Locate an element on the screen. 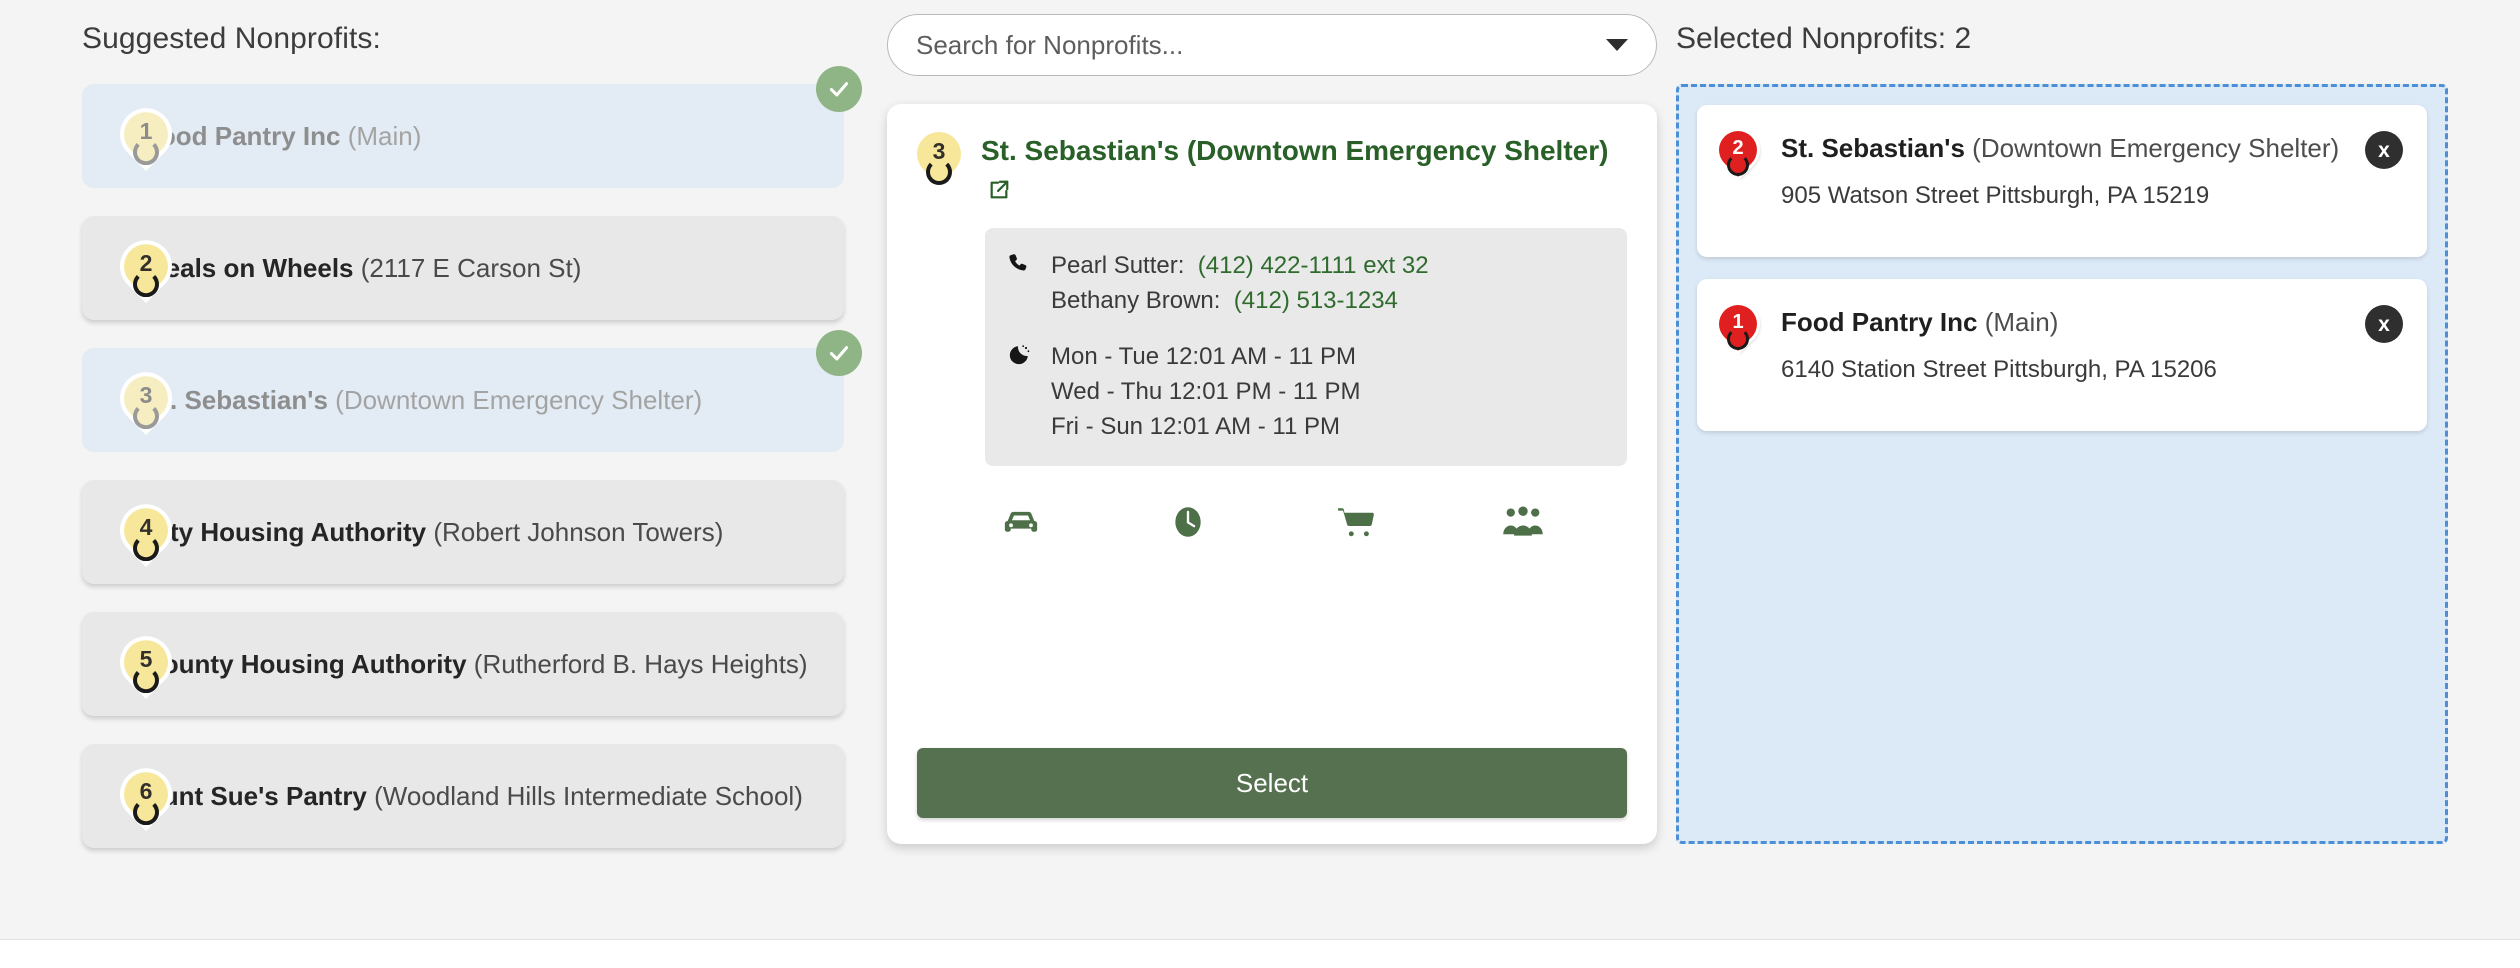 This screenshot has width=2520, height=968. map-pin-icon: 5 is located at coordinates (146, 662).